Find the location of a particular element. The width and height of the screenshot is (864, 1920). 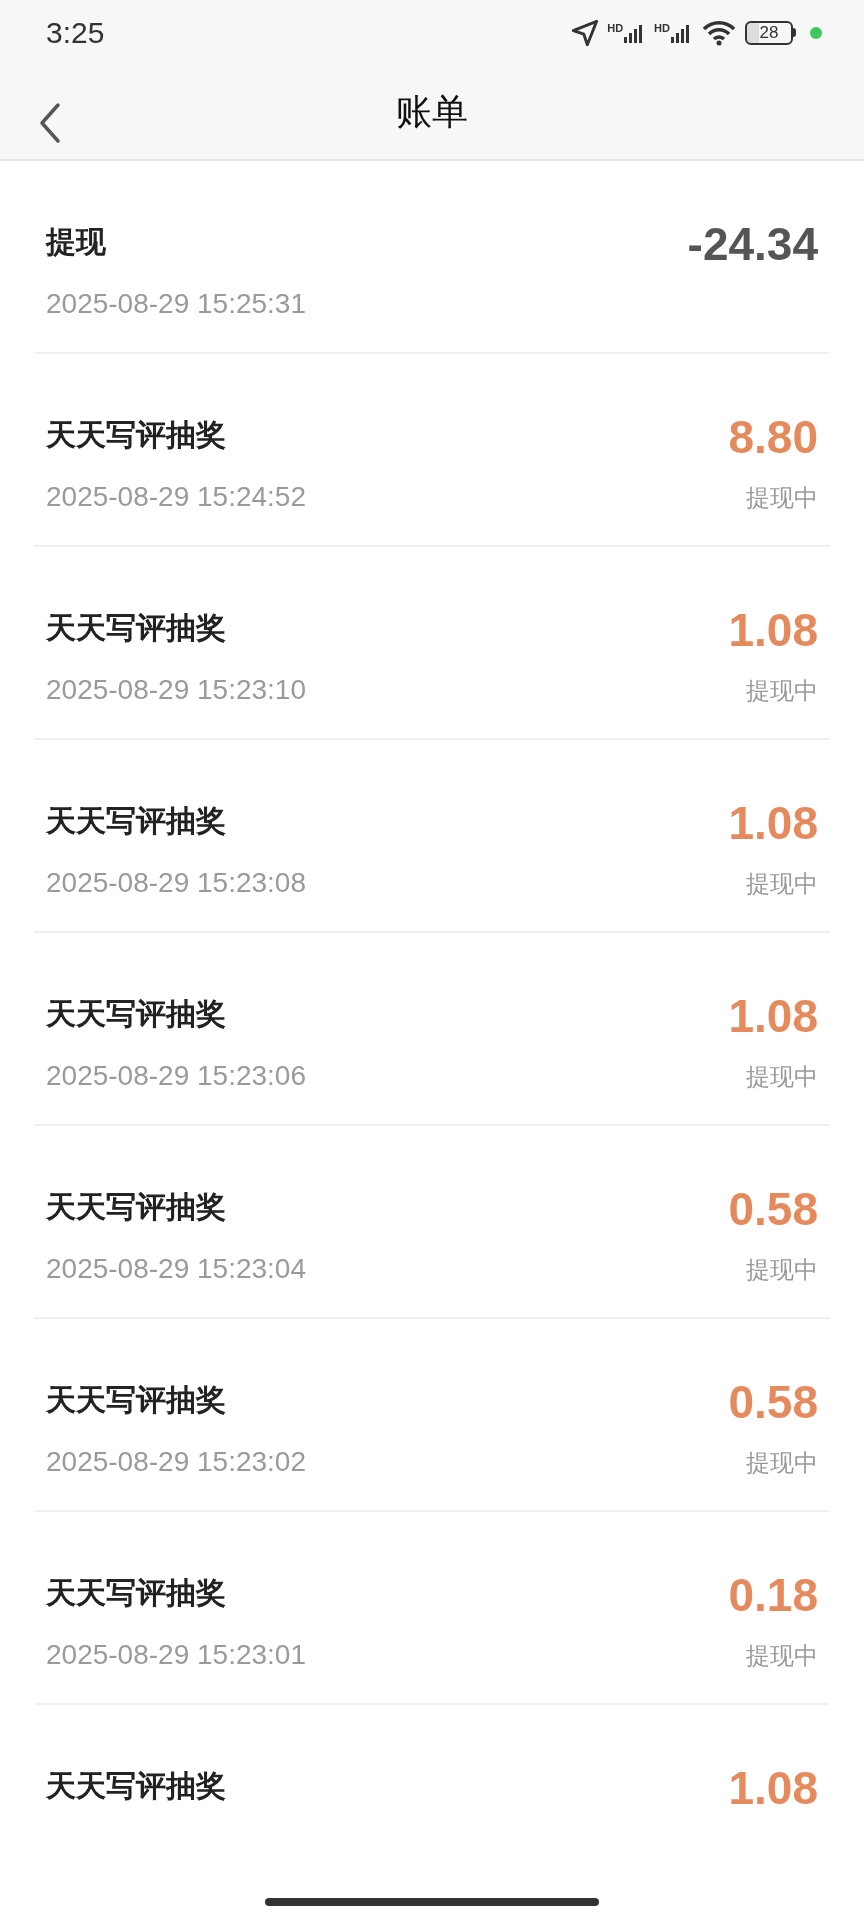

bill-time: 2025-08-29 15:23:01 is located at coordinates (176, 1655).